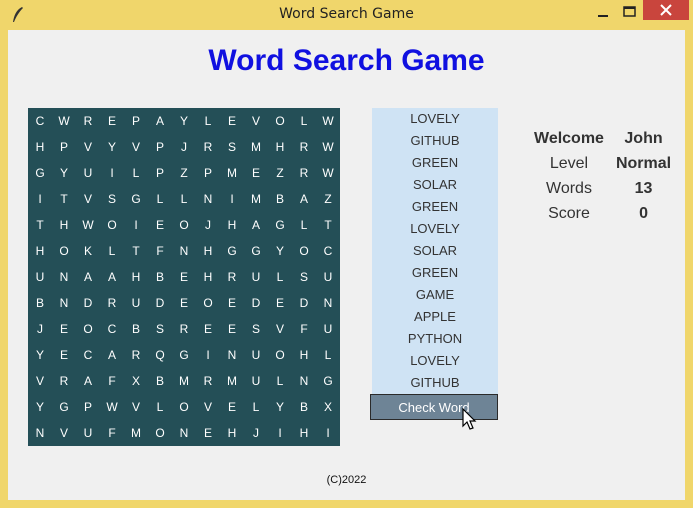  What do you see at coordinates (435, 163) in the screenshot?
I see `word-list-item: GREEN` at bounding box center [435, 163].